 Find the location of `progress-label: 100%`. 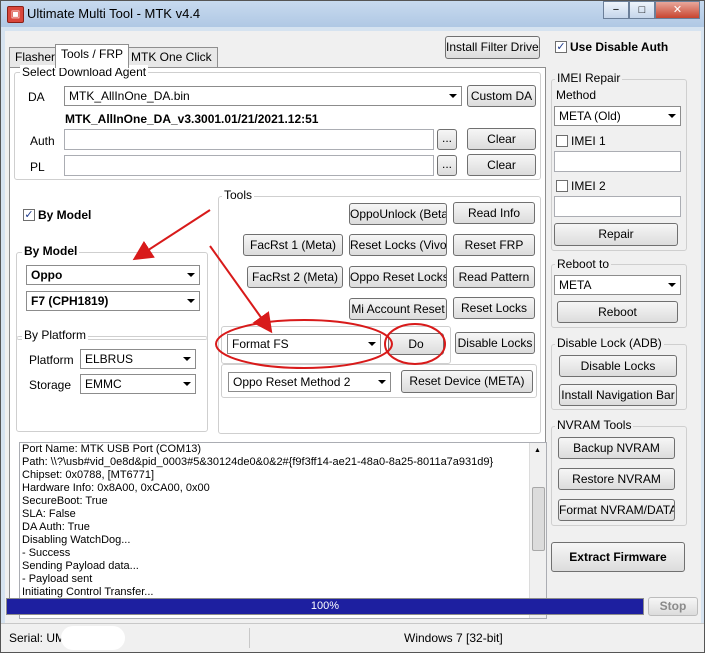

progress-label: 100% is located at coordinates (325, 606).